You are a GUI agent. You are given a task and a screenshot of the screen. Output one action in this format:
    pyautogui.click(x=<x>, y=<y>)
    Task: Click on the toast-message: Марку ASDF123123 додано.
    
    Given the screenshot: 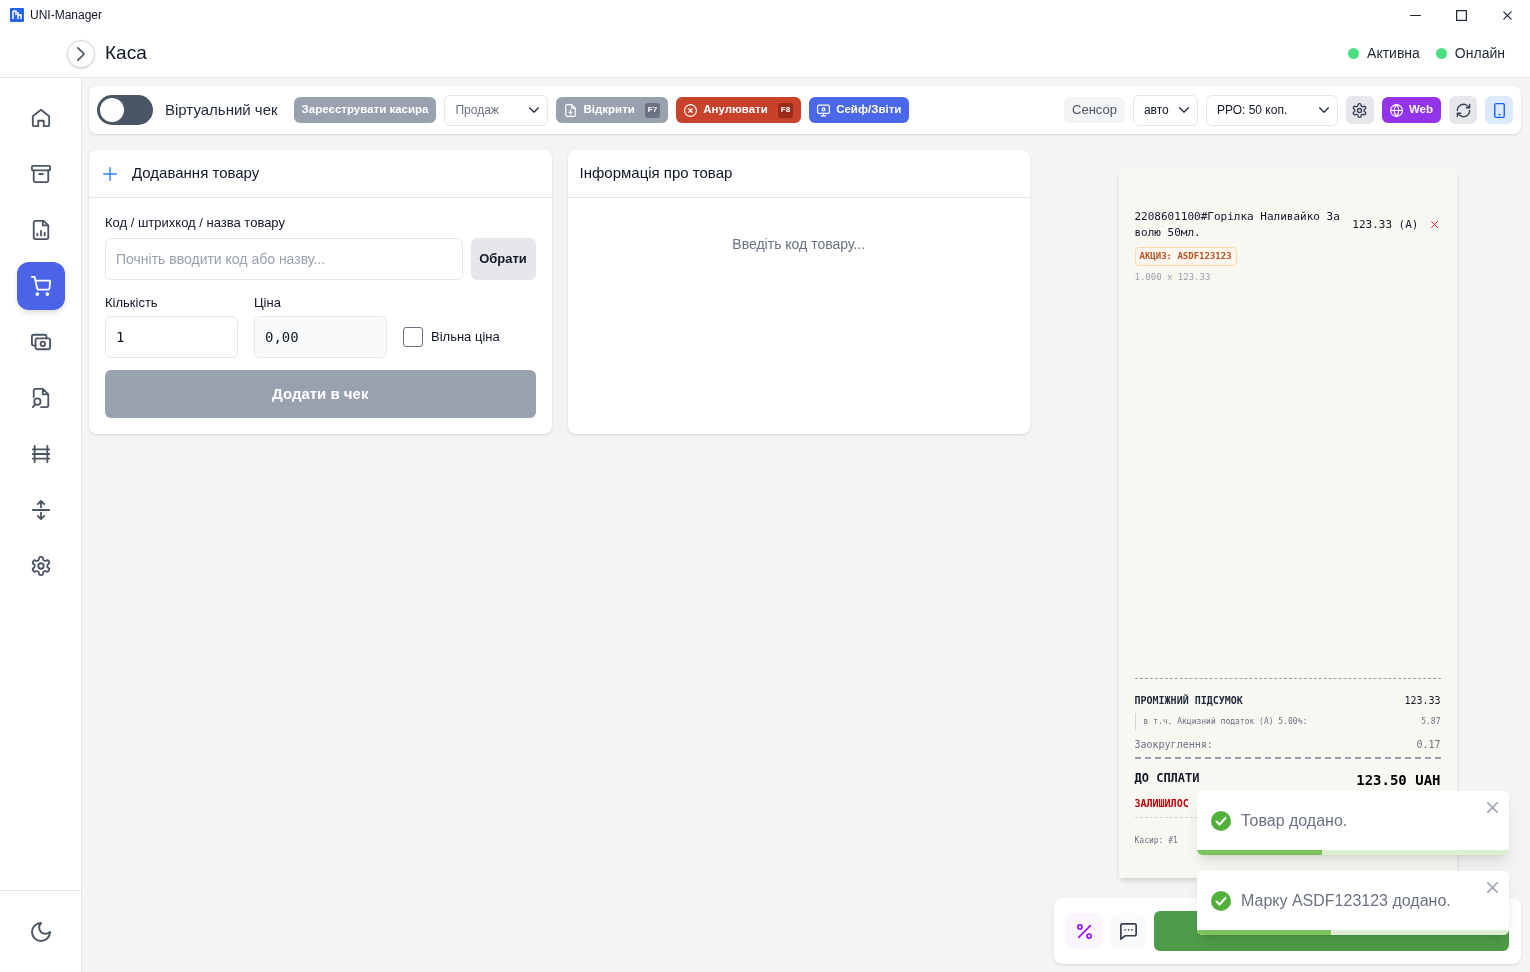 What is the action you would take?
    pyautogui.click(x=1346, y=900)
    